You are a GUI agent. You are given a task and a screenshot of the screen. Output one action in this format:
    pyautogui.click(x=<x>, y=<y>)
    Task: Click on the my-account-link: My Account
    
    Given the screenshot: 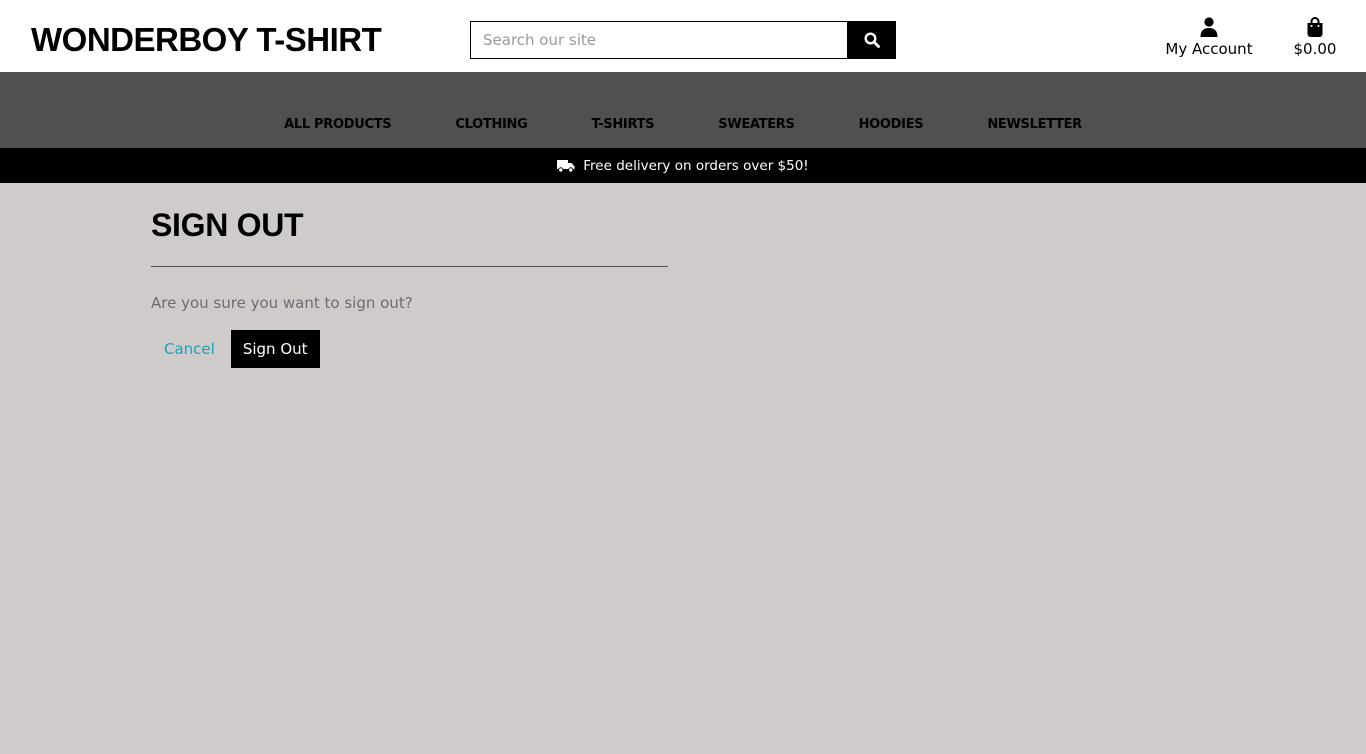 What is the action you would take?
    pyautogui.click(x=1209, y=37)
    